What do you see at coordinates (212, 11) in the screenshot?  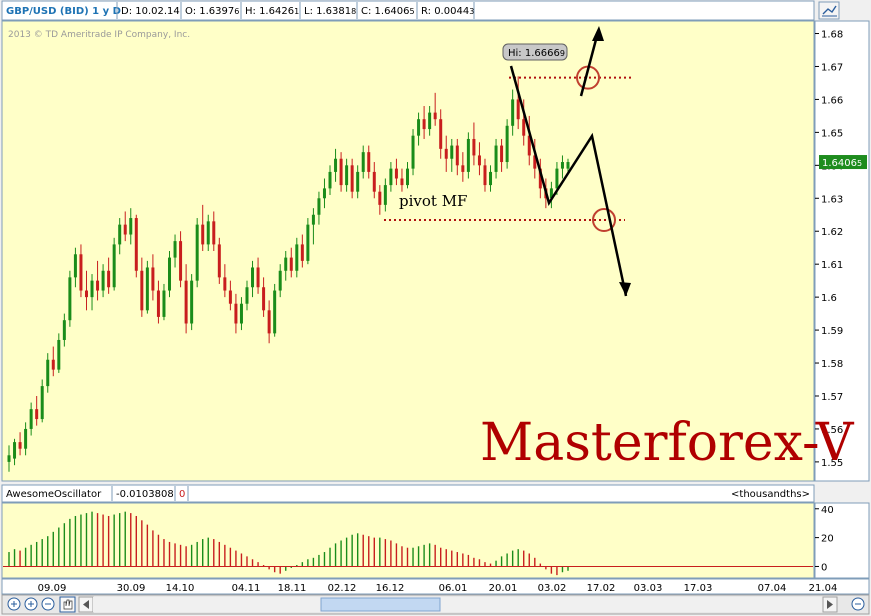 I see `open-label: O: 1.63976` at bounding box center [212, 11].